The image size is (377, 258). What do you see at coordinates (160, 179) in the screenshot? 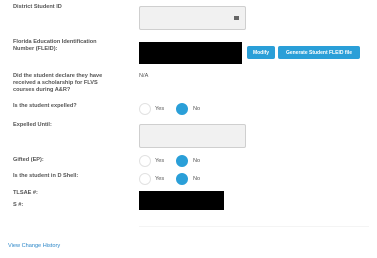
I see `d-shell-yes-label: Yes` at bounding box center [160, 179].